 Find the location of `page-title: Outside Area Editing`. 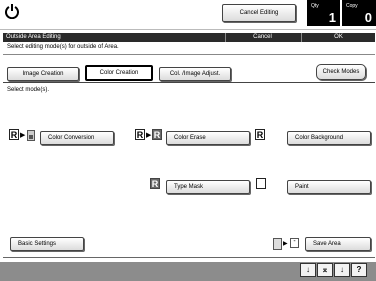

page-title: Outside Area Editing is located at coordinates (33, 37).